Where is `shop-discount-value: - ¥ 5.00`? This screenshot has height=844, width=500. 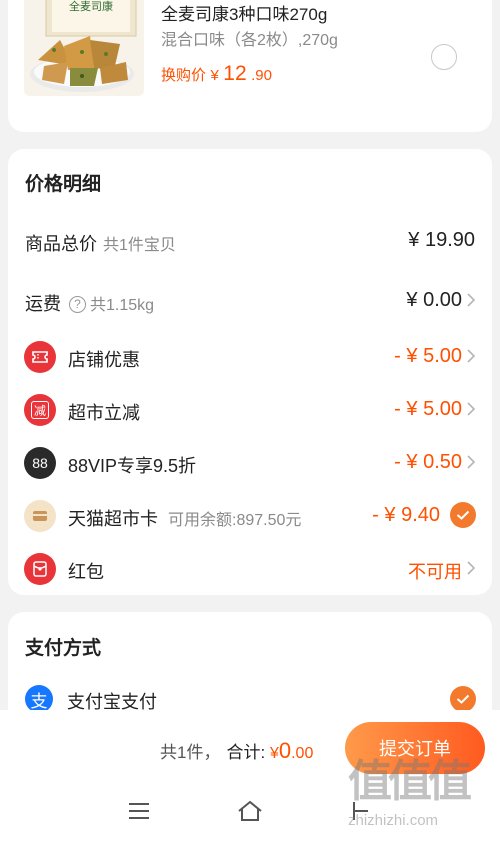
shop-discount-value: - ¥ 5.00 is located at coordinates (428, 356).